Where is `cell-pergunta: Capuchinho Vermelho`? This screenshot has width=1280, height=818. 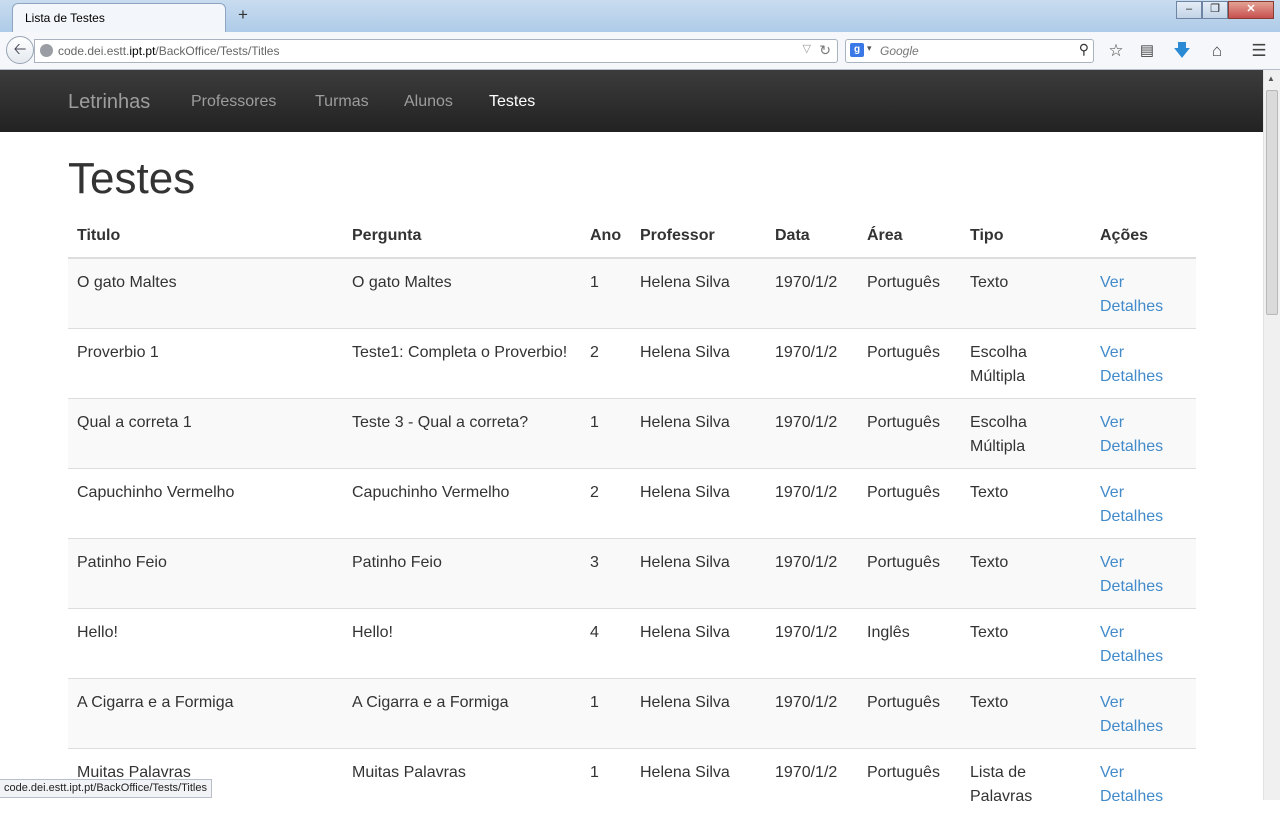
cell-pergunta: Capuchinho Vermelho is located at coordinates (462, 504).